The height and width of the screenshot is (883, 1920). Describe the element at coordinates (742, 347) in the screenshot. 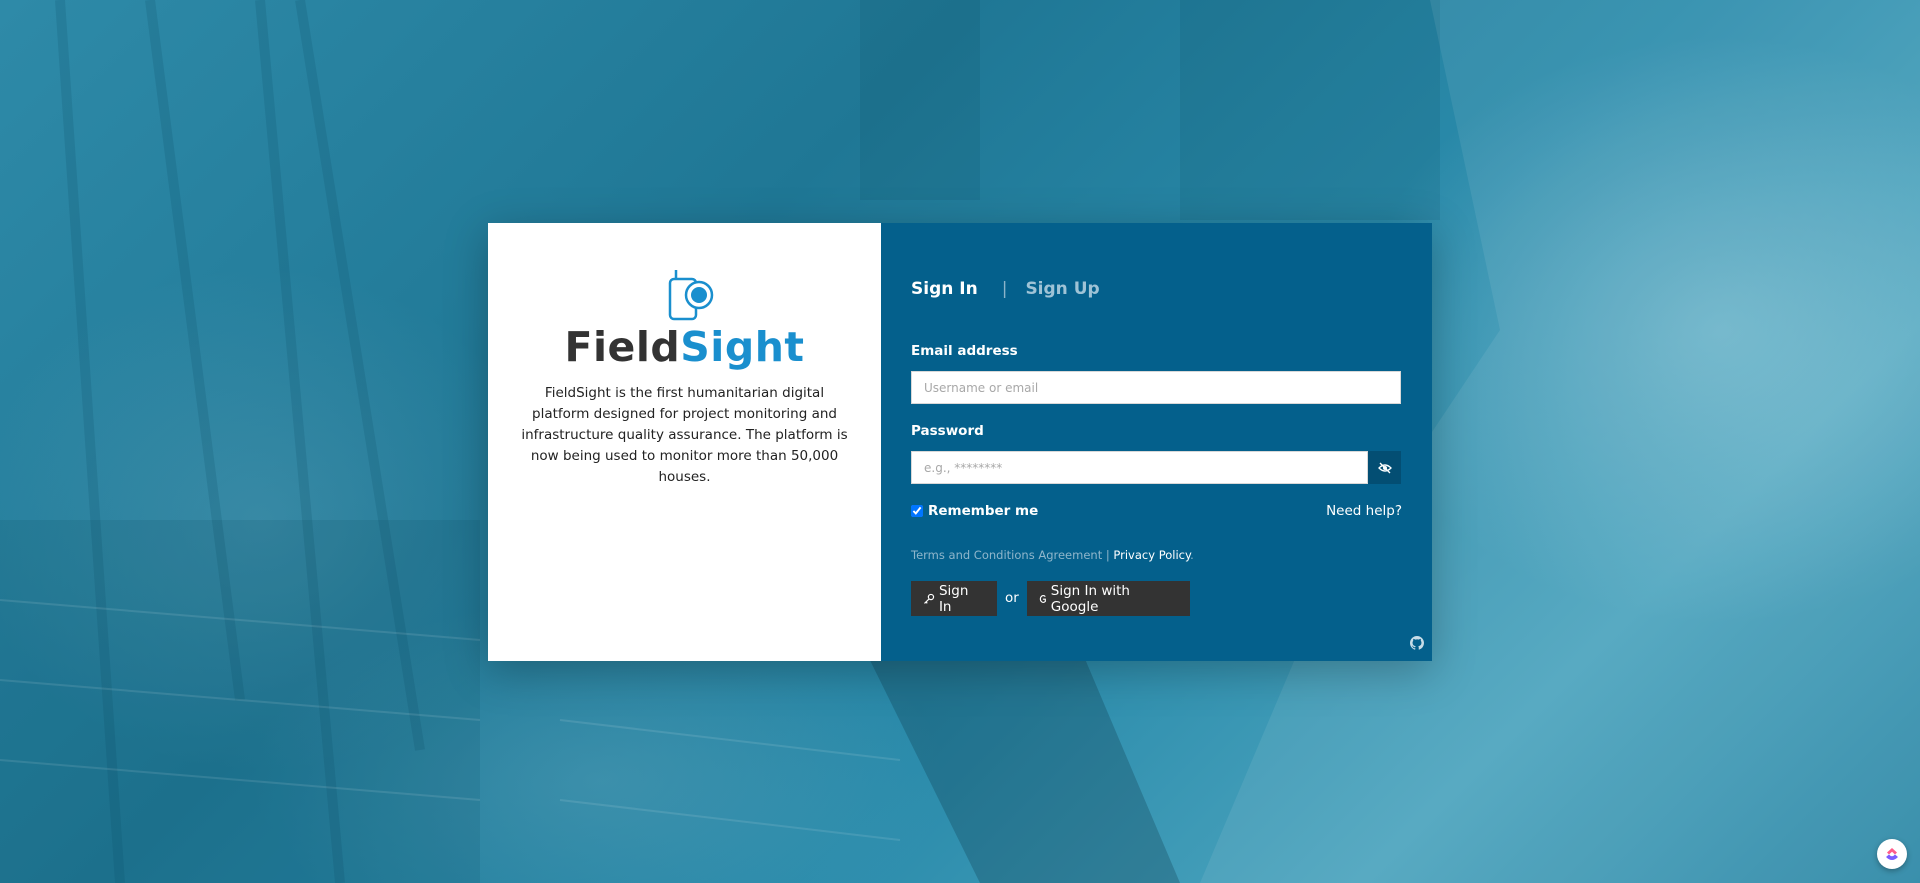

I see `brand-name-sight: Sight` at that location.